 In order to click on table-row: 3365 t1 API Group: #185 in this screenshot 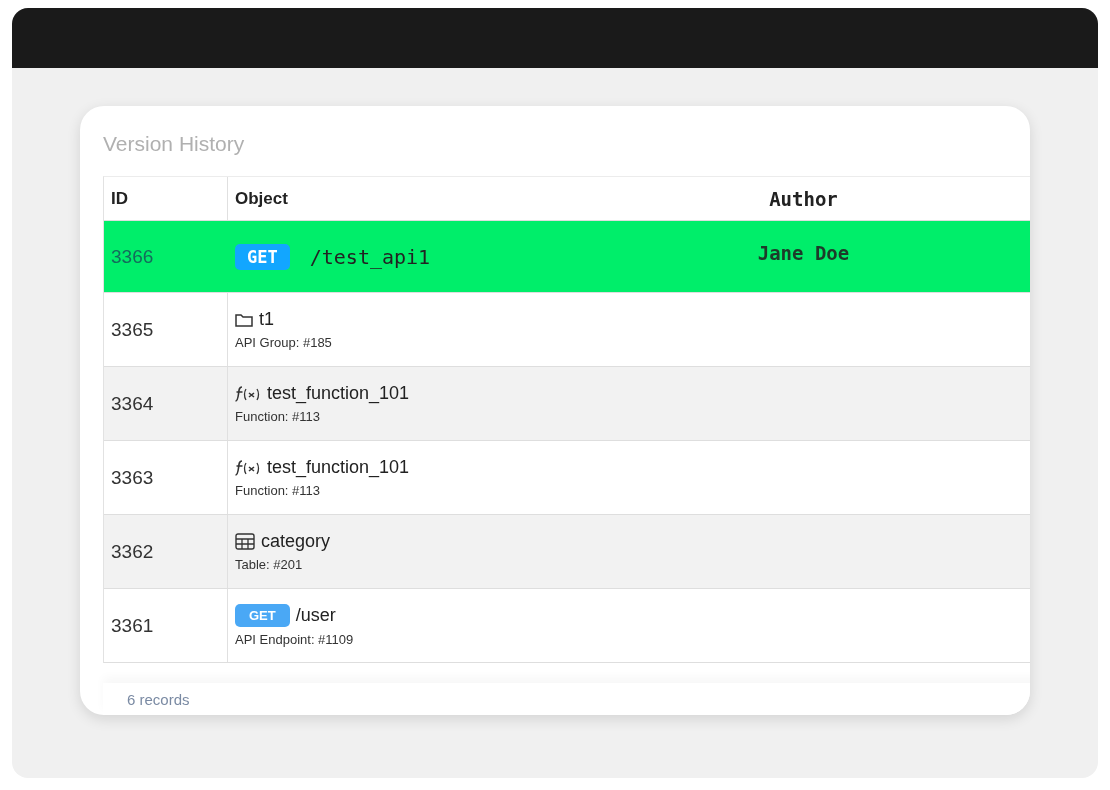, I will do `click(567, 330)`.